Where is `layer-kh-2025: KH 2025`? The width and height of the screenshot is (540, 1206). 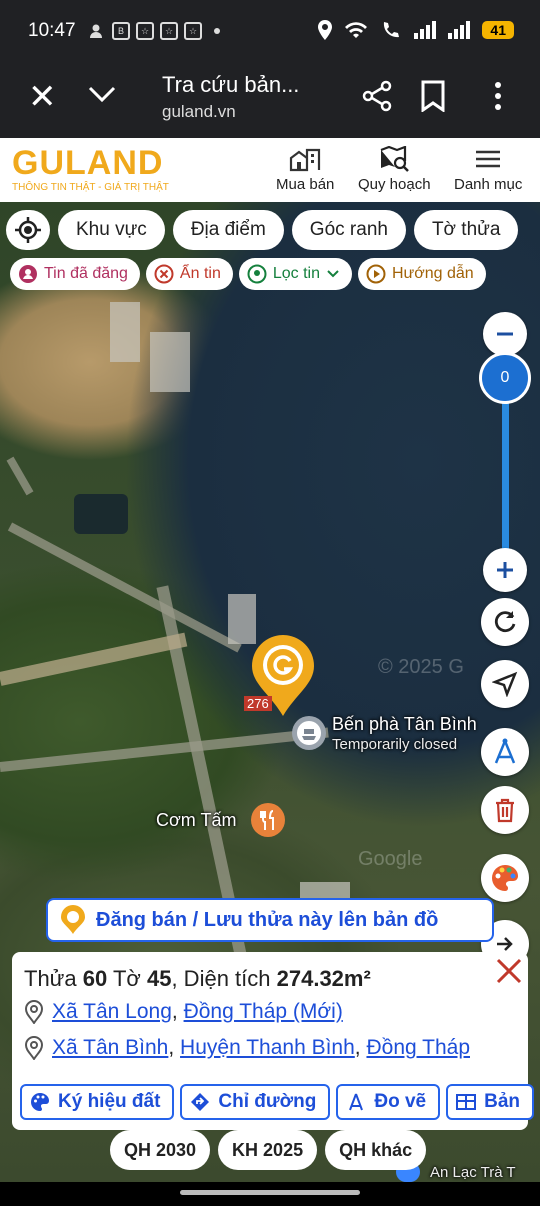 layer-kh-2025: KH 2025 is located at coordinates (268, 1150).